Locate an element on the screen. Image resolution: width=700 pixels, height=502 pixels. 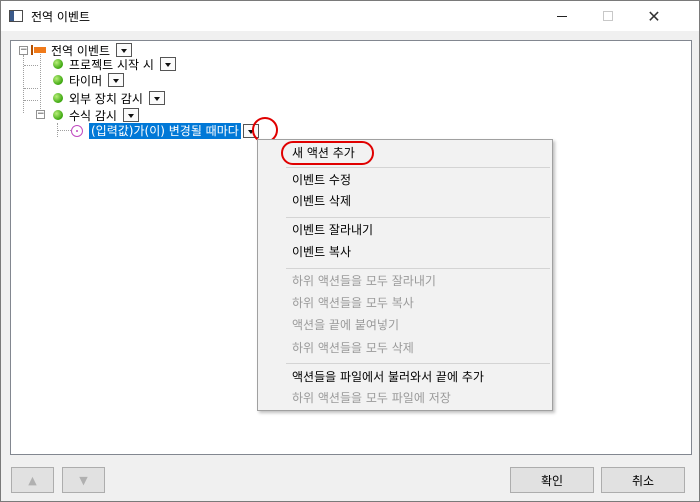
close-button: ✕ is located at coordinates (654, 16).